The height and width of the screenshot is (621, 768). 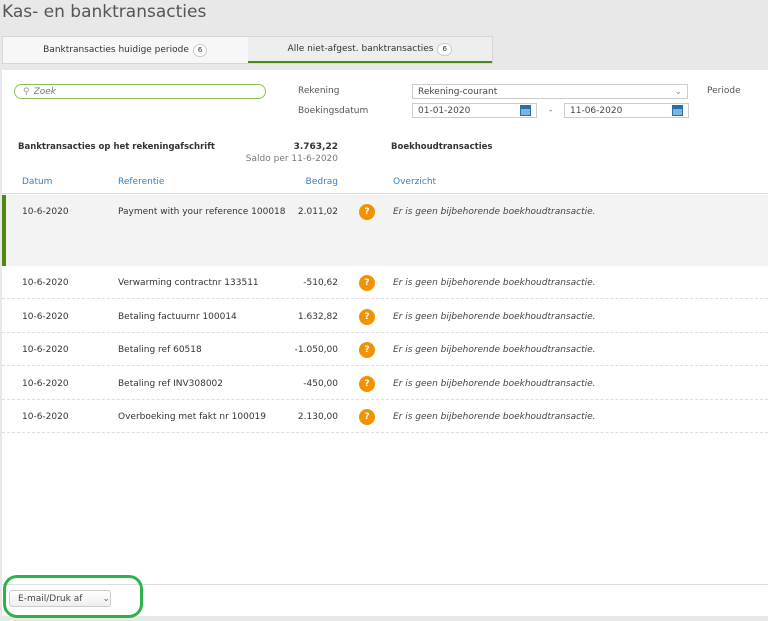 I want to click on saldo-label: Saldo per 11-6-2020, so click(x=291, y=159).